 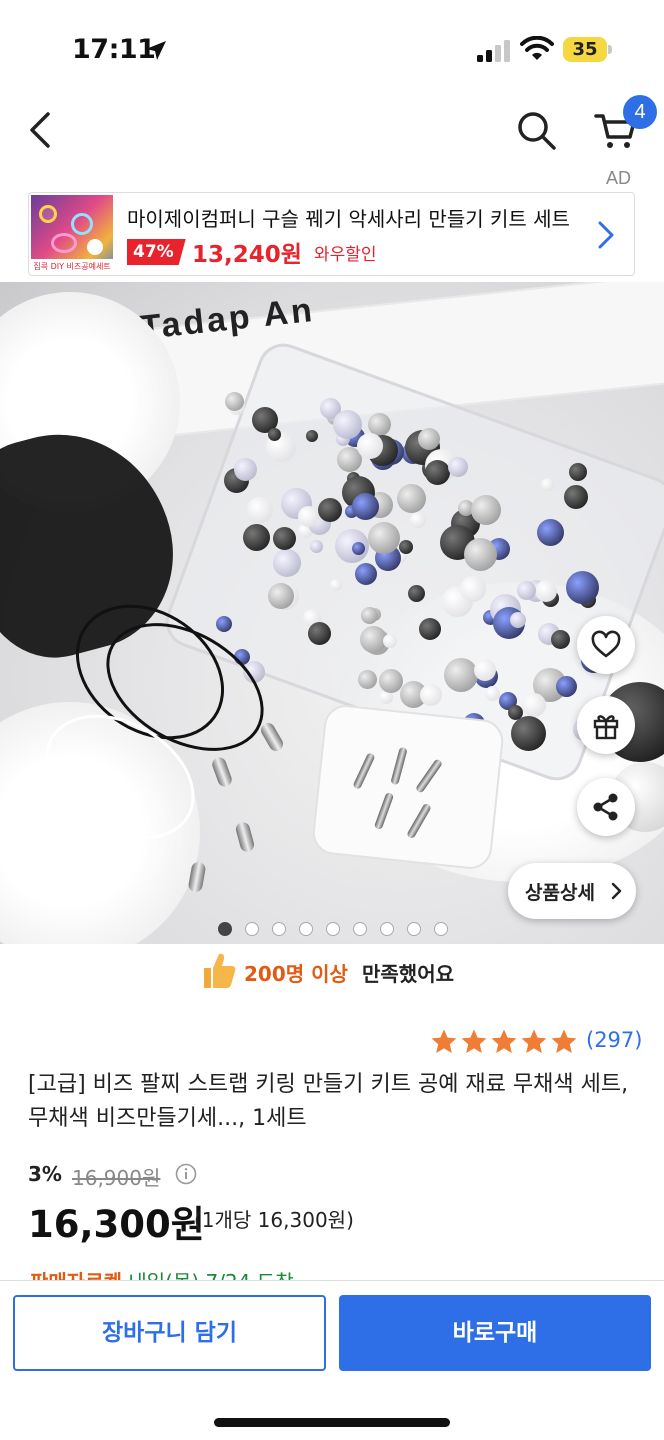 I want to click on back-arrow-icon, so click(x=41, y=130).